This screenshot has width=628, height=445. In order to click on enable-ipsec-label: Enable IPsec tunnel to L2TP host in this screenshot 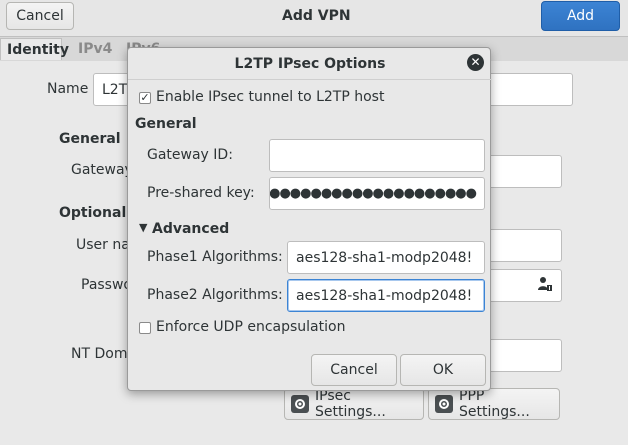, I will do `click(270, 97)`.